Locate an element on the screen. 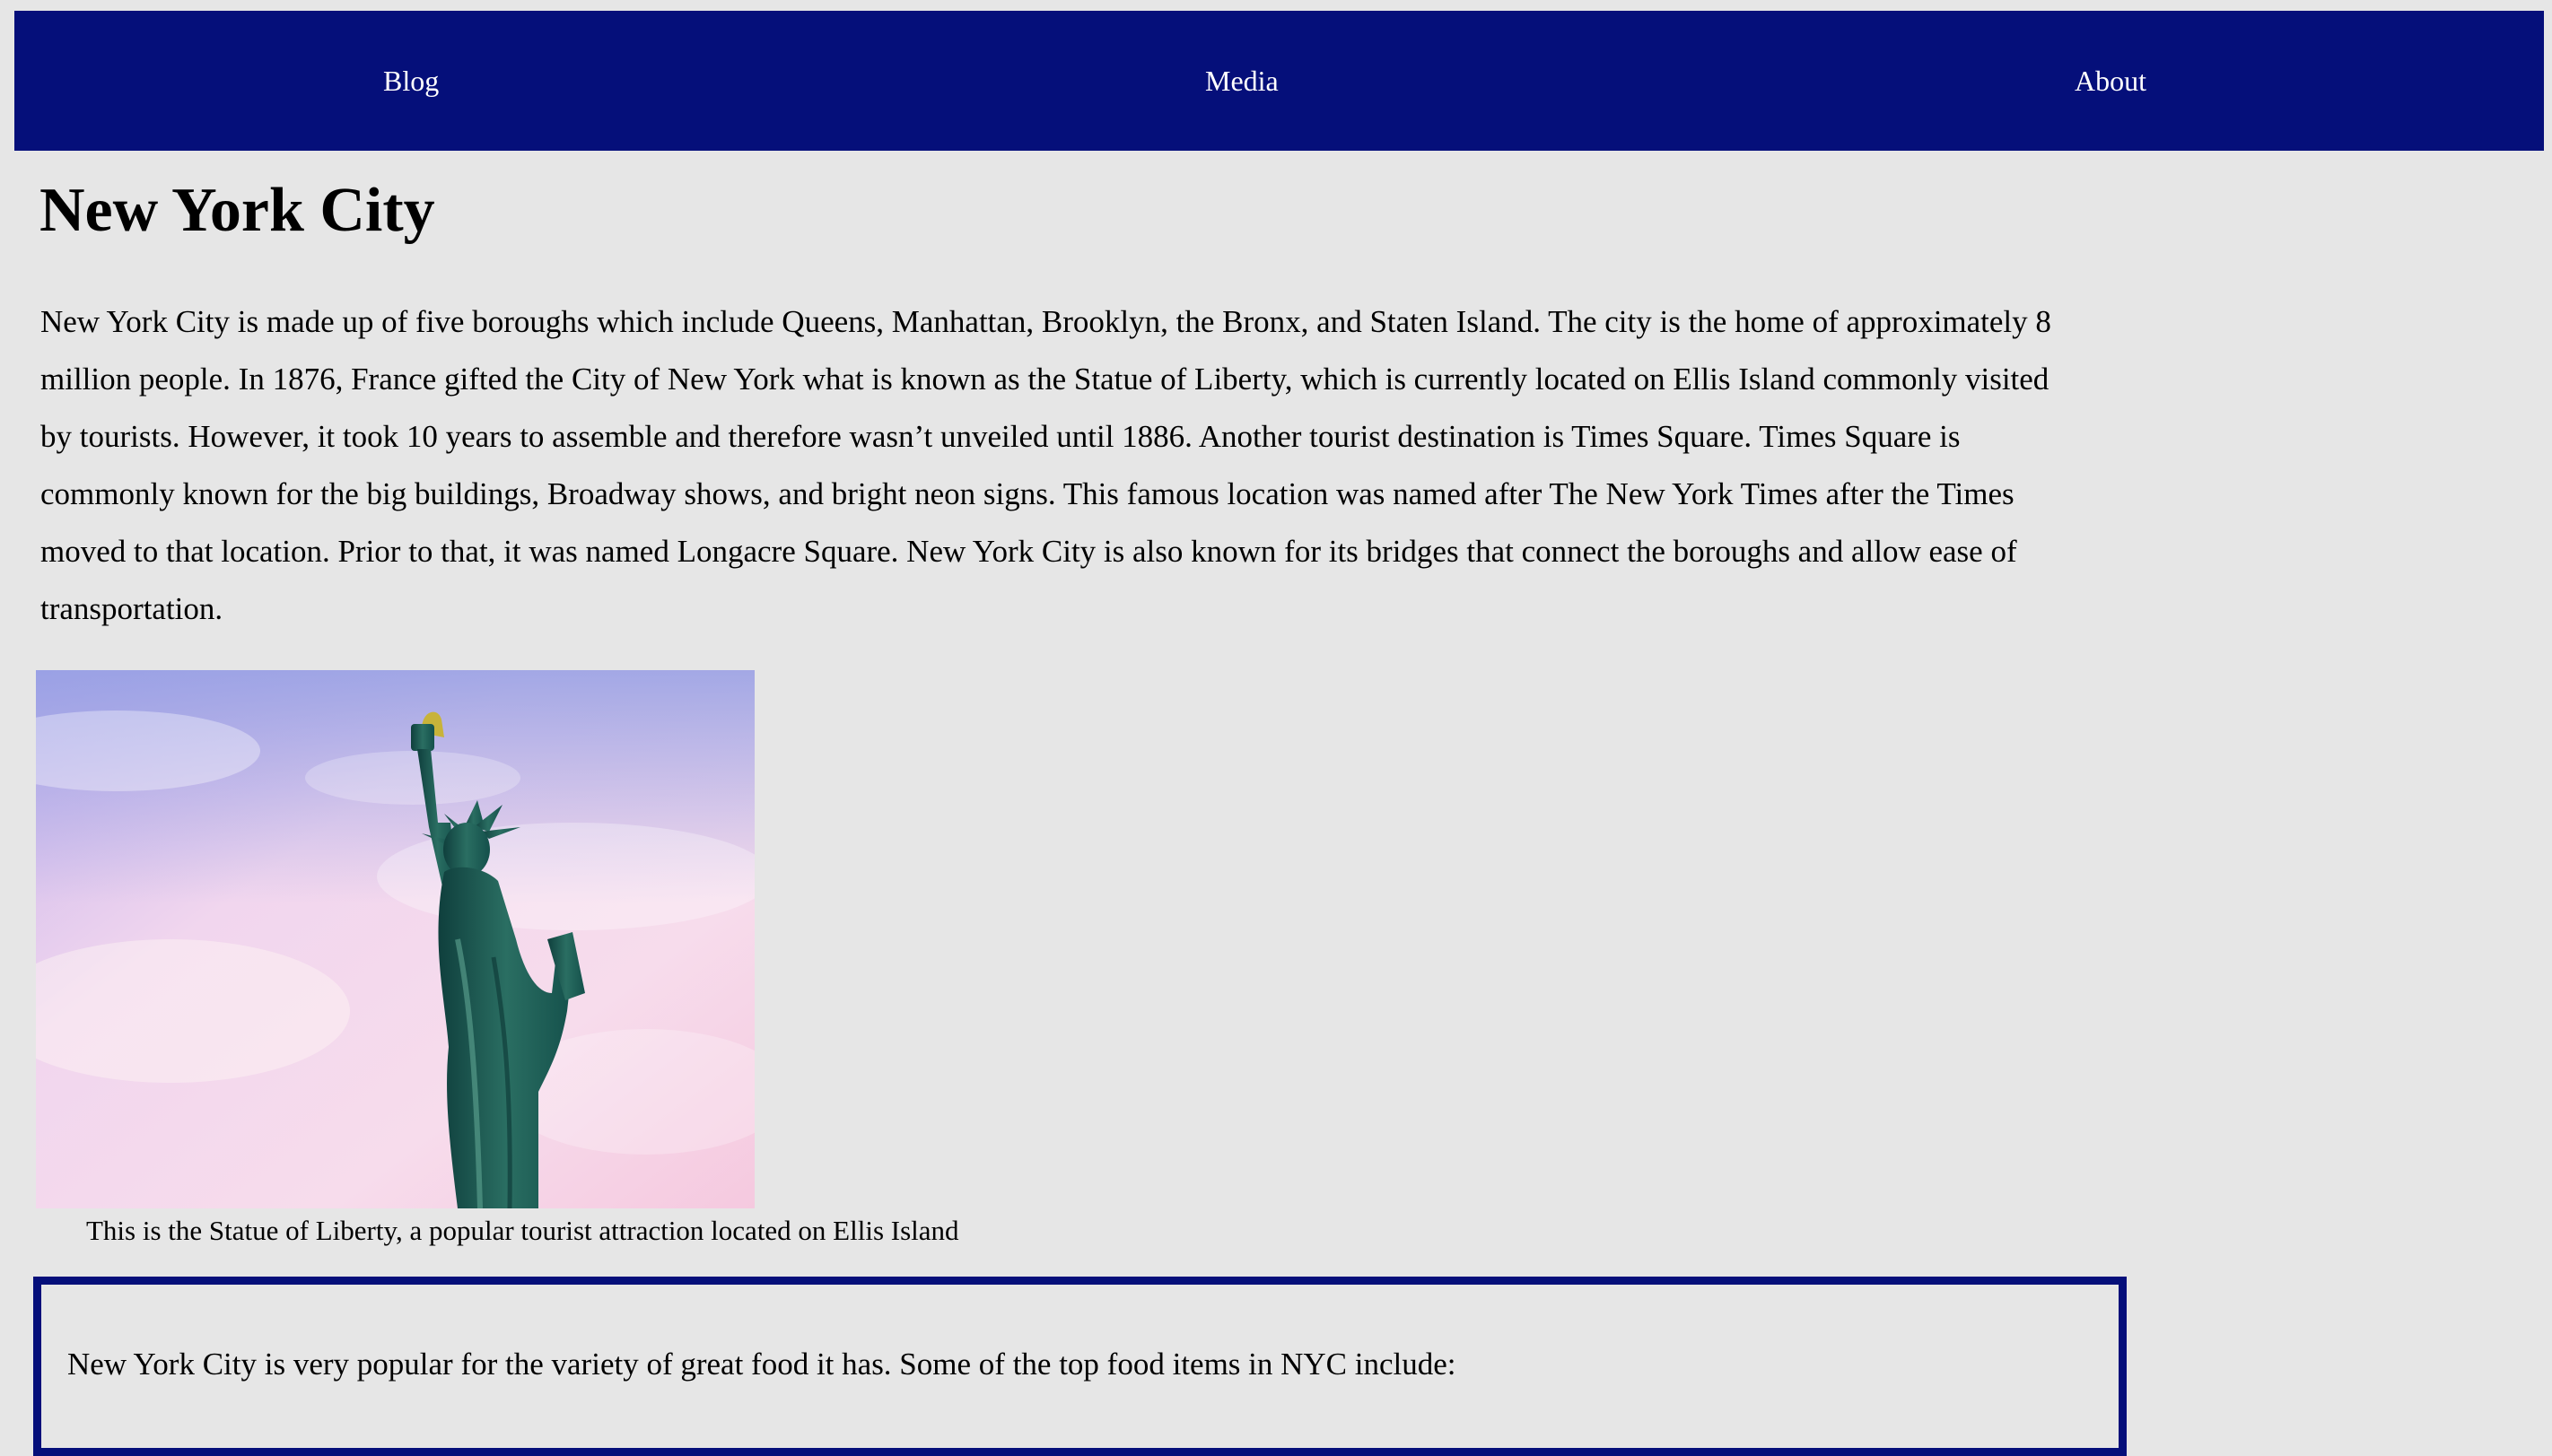  nav-link-media: Media is located at coordinates (1242, 81).